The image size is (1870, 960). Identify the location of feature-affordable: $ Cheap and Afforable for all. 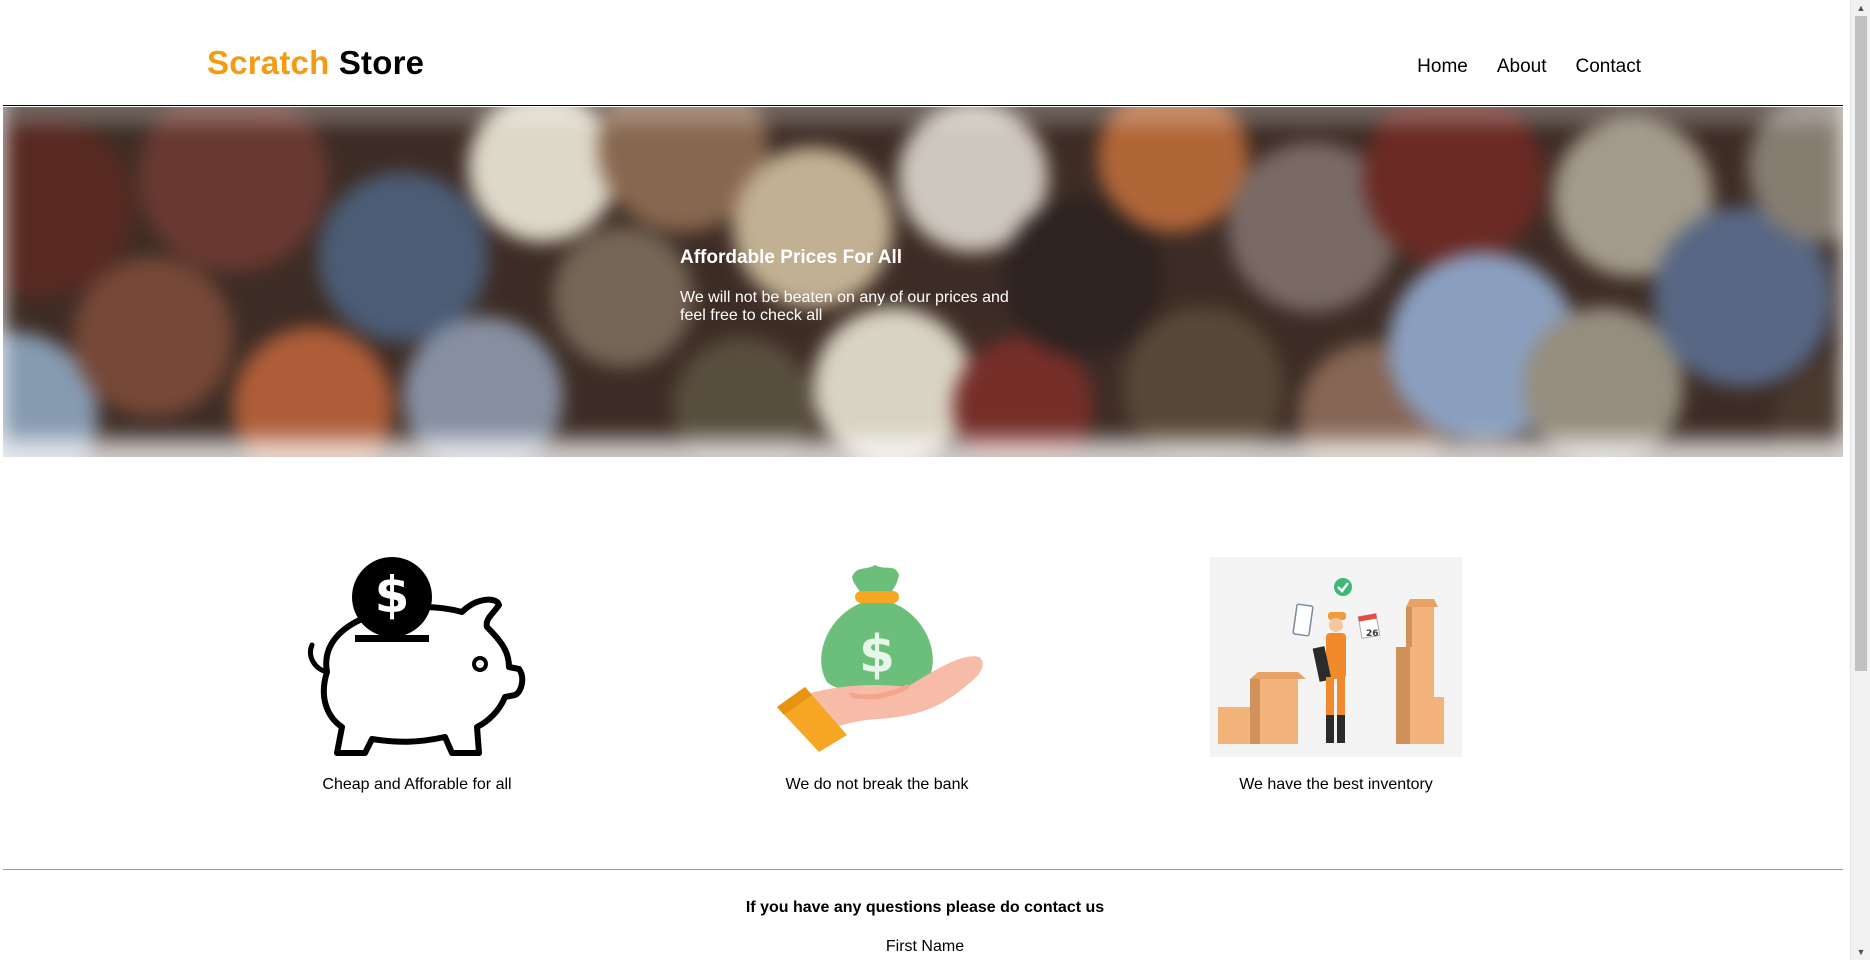
(417, 675).